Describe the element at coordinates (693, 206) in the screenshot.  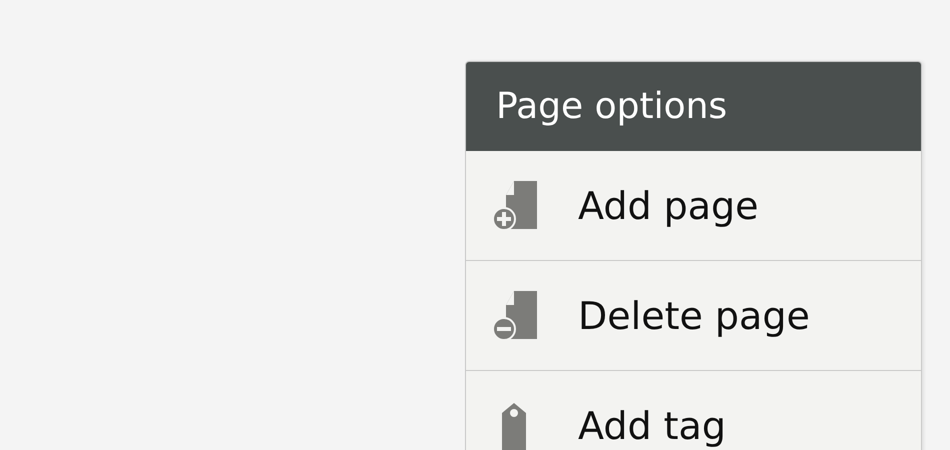
I see `menu-item: Add page` at that location.